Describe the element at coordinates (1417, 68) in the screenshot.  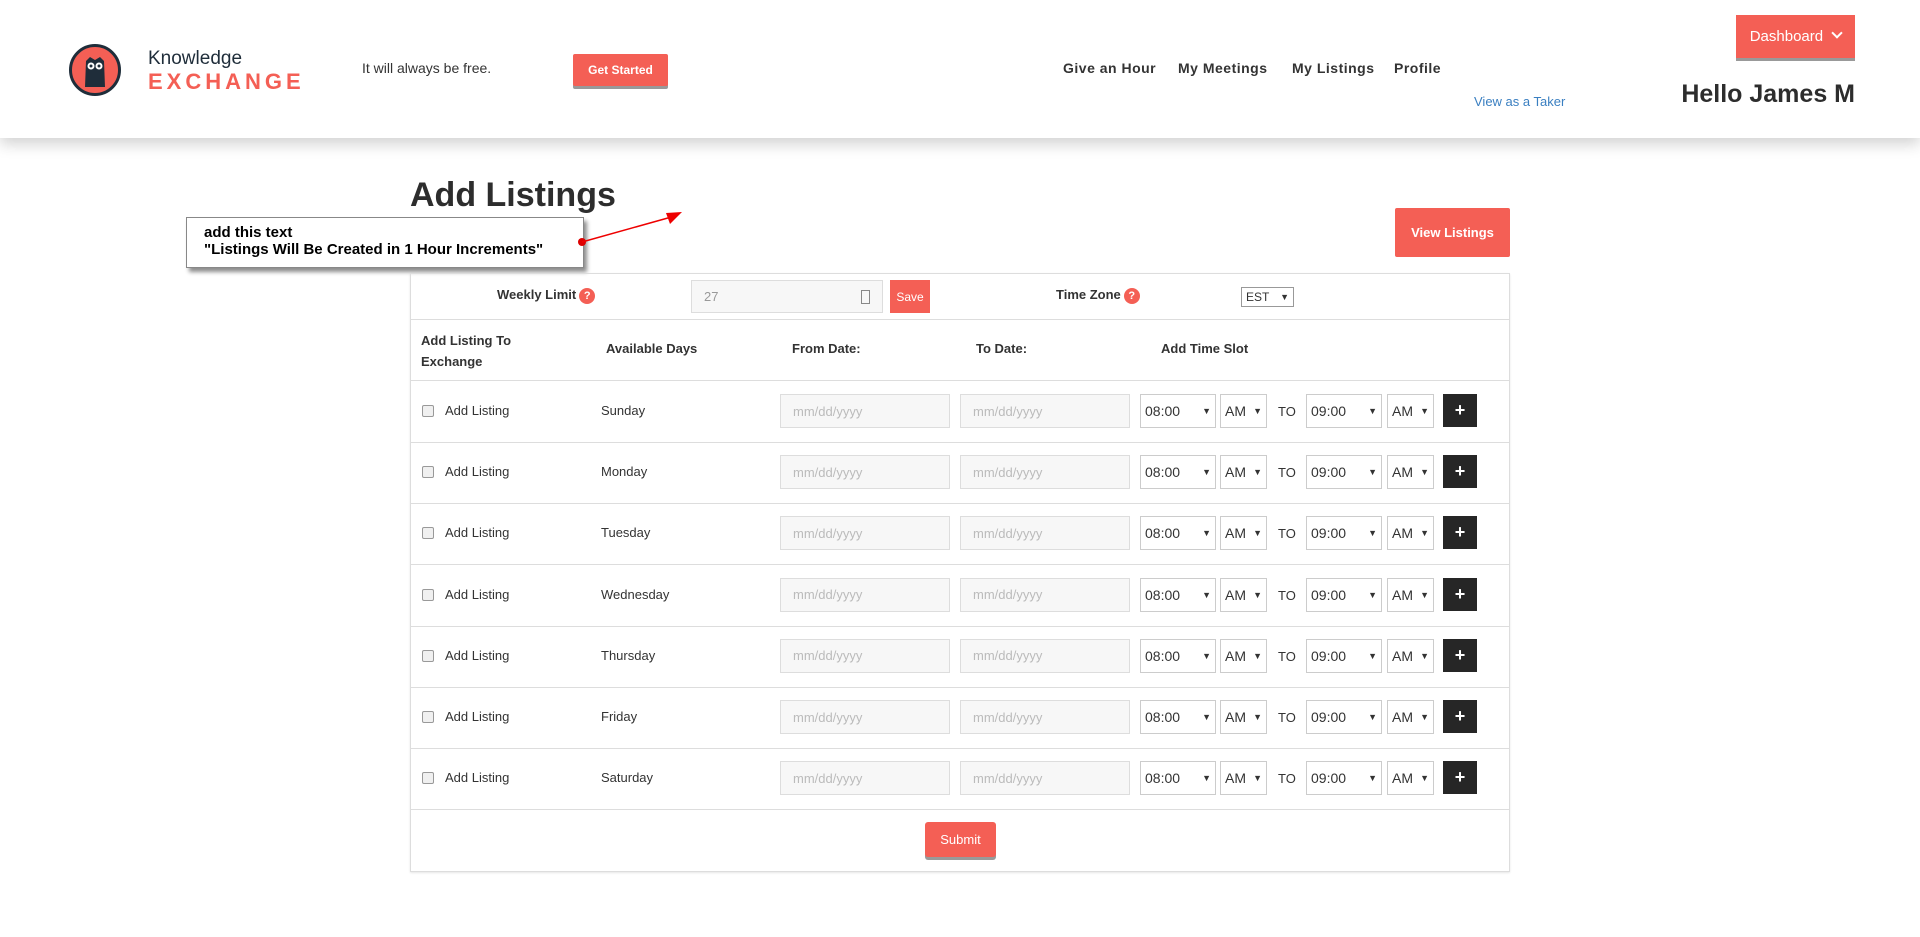
I see `nav-profile: Profile` at that location.